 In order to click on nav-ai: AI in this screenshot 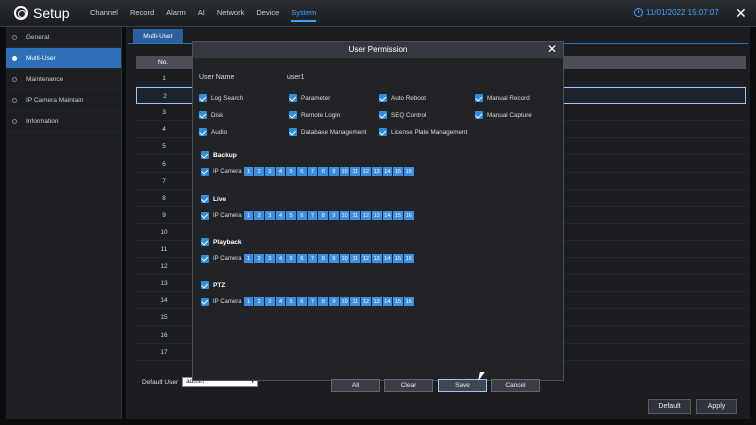, I will do `click(201, 15)`.